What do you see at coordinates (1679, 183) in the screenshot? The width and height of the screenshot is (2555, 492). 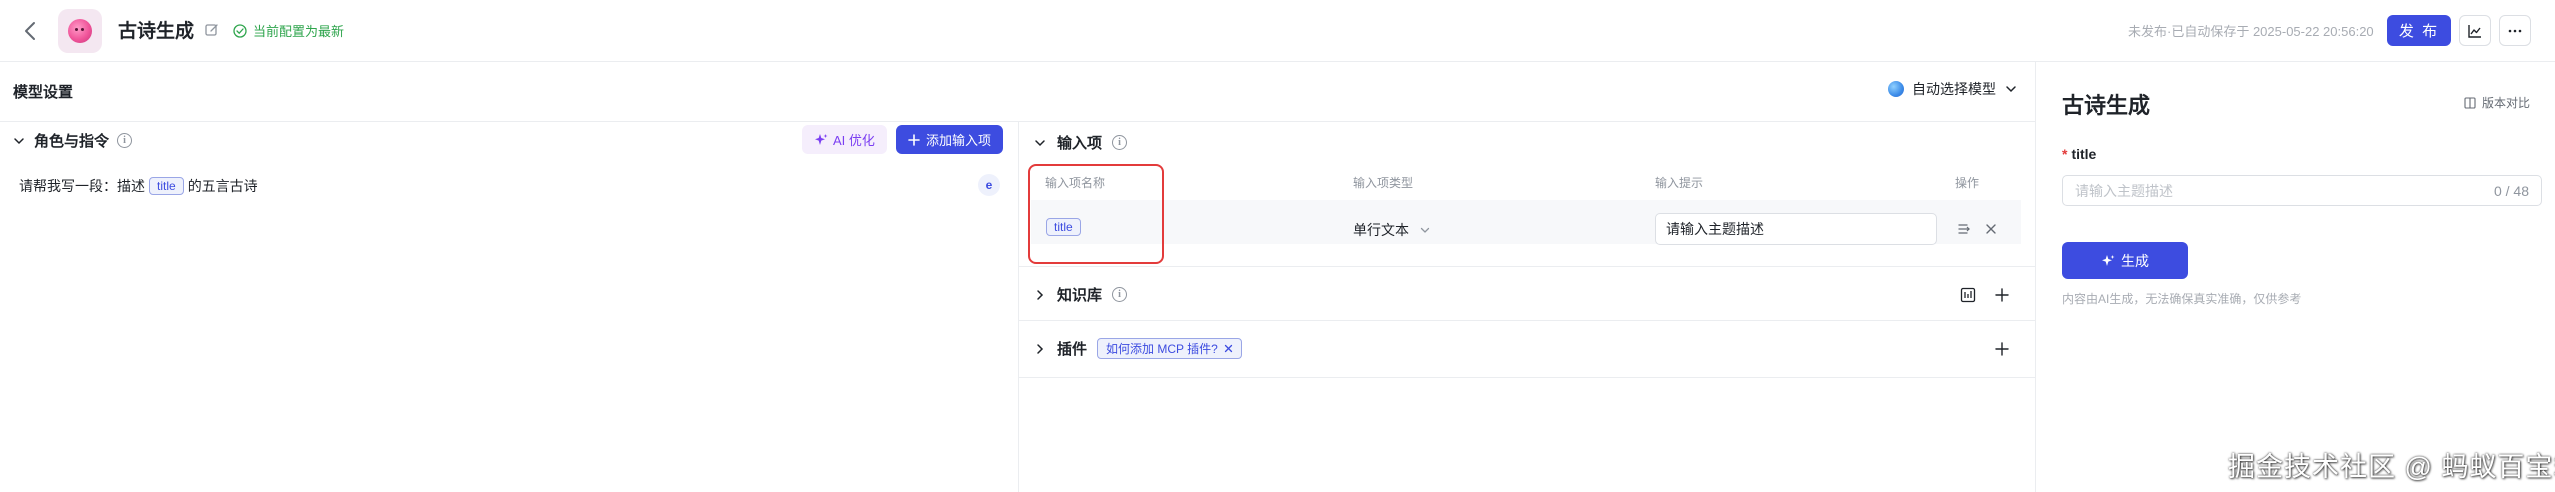 I see `column-header-hint: 输入提示` at bounding box center [1679, 183].